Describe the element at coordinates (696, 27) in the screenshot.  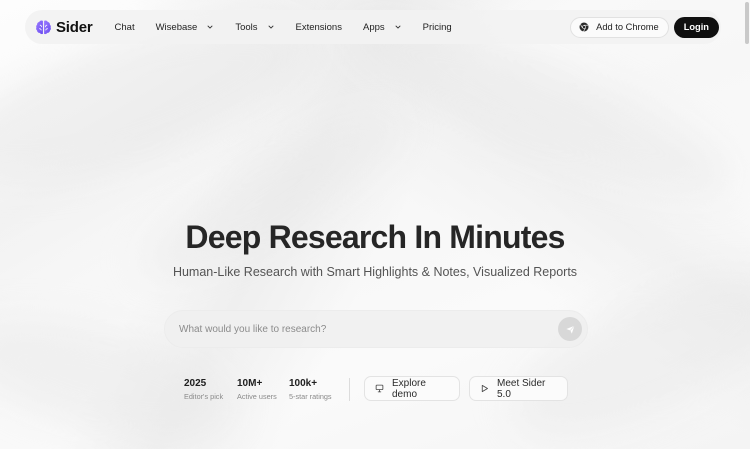
I see `login-button: Login` at that location.